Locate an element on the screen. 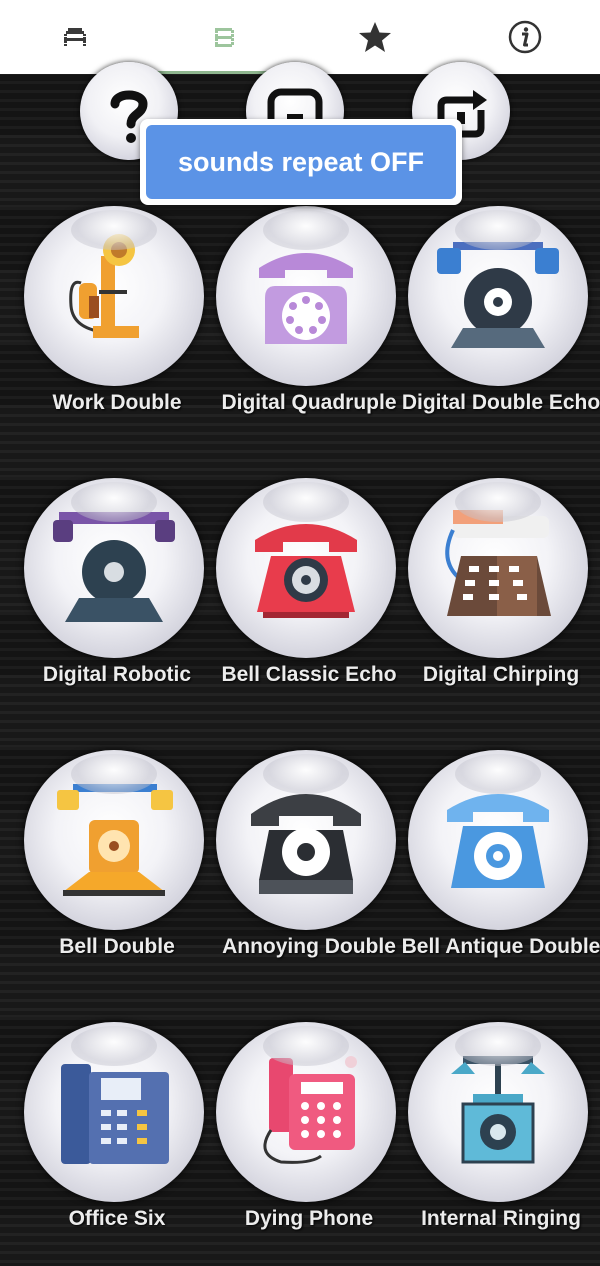 Image resolution: width=600 pixels, height=1266 pixels. status-toast: sounds repeat OFF is located at coordinates (301, 162).